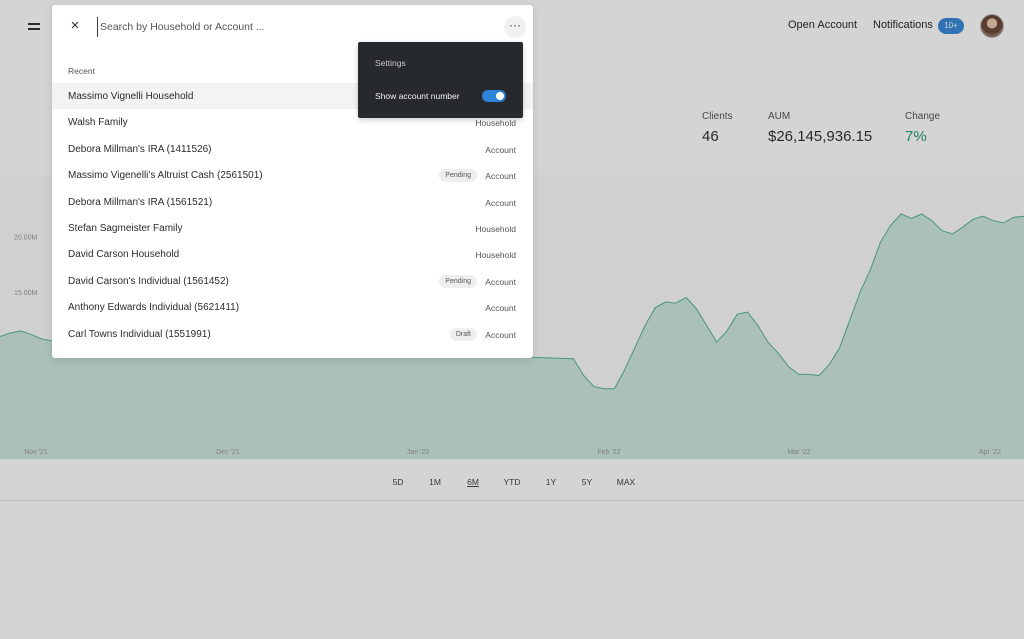 The width and height of the screenshot is (1024, 639). I want to click on show-account-number-label: Show account number, so click(417, 96).